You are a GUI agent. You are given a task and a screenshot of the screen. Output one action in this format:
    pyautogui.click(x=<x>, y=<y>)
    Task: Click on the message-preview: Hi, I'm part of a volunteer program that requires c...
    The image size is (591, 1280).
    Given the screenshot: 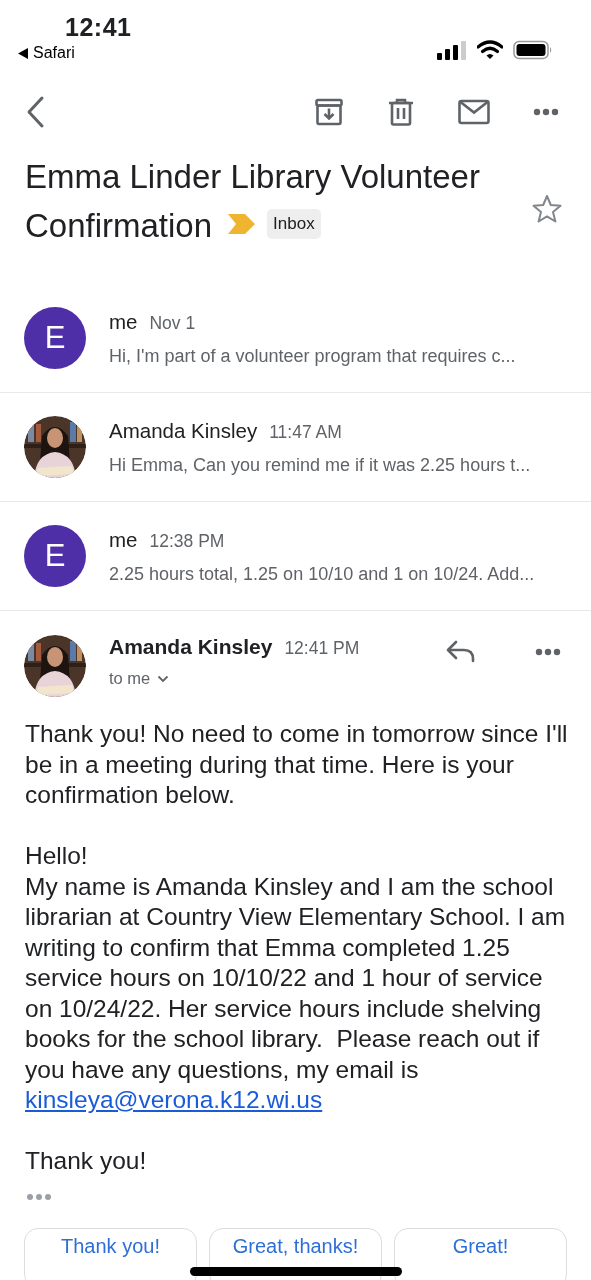 What is the action you would take?
    pyautogui.click(x=313, y=356)
    